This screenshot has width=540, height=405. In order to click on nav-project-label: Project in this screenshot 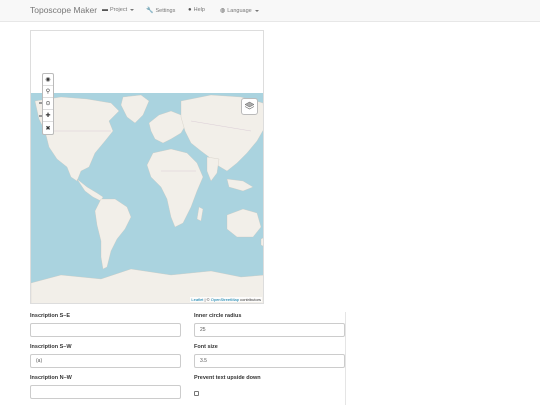, I will do `click(119, 10)`.